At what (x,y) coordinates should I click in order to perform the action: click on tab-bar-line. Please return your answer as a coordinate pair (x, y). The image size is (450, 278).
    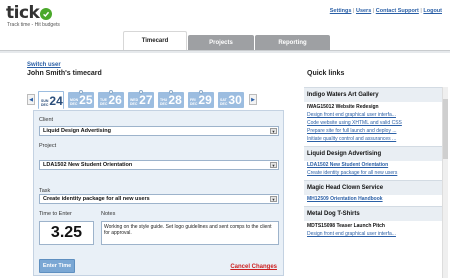
    Looking at the image, I should click on (225, 51).